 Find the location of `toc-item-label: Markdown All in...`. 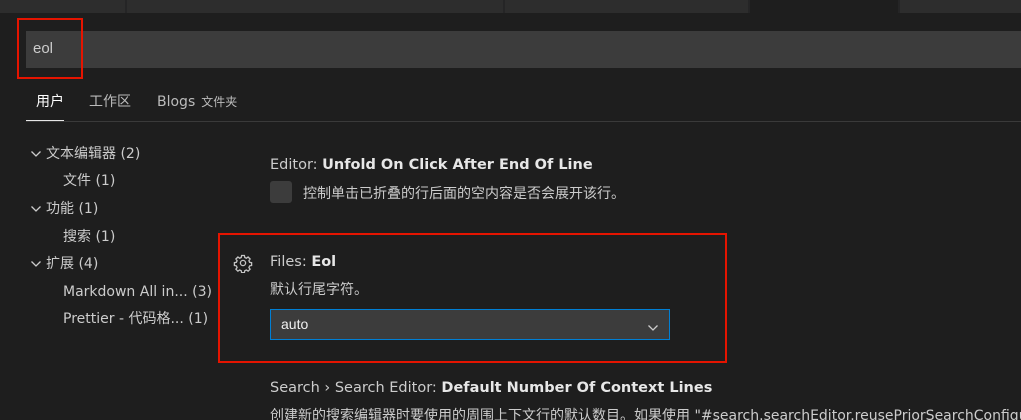

toc-item-label: Markdown All in... is located at coordinates (125, 292).